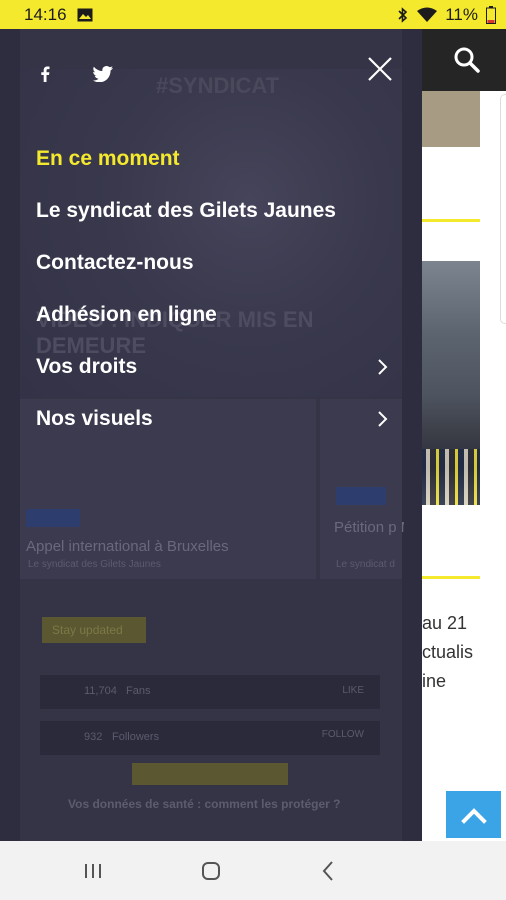  Describe the element at coordinates (216, 367) in the screenshot. I see `menu-item-vos-droits: Vos droits` at that location.